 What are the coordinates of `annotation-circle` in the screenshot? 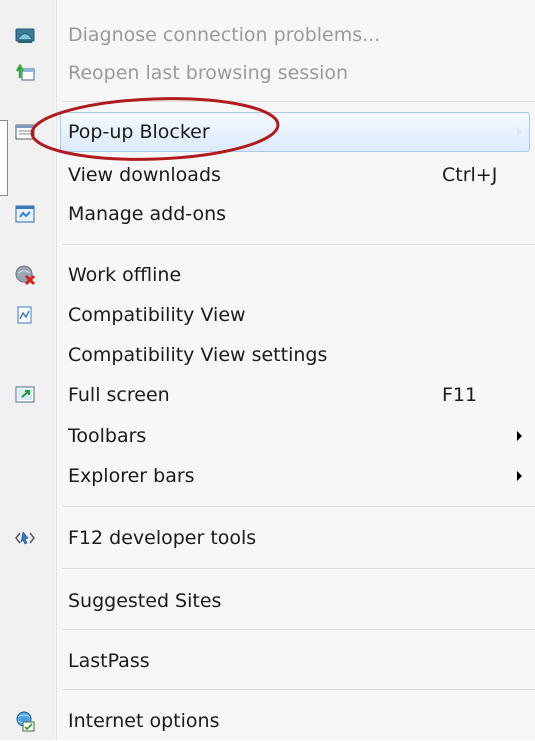 It's located at (155, 129).